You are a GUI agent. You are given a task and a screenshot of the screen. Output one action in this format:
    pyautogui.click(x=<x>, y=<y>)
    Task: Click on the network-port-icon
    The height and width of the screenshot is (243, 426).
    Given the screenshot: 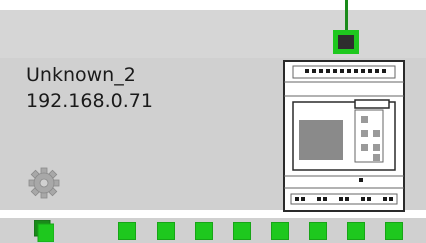 What is the action you would take?
    pyautogui.click(x=346, y=42)
    